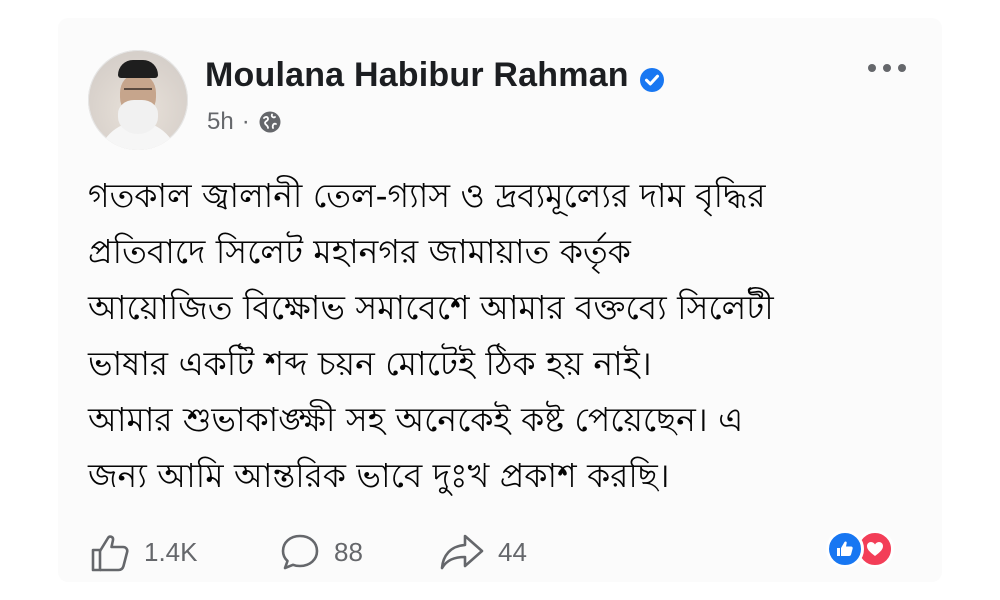 The height and width of the screenshot is (600, 1000). Describe the element at coordinates (379, 475) in the screenshot. I see `post-line: জন্য আমি আন্তরিক ভাবে দুঃখ প্রকাশ করছি।` at that location.